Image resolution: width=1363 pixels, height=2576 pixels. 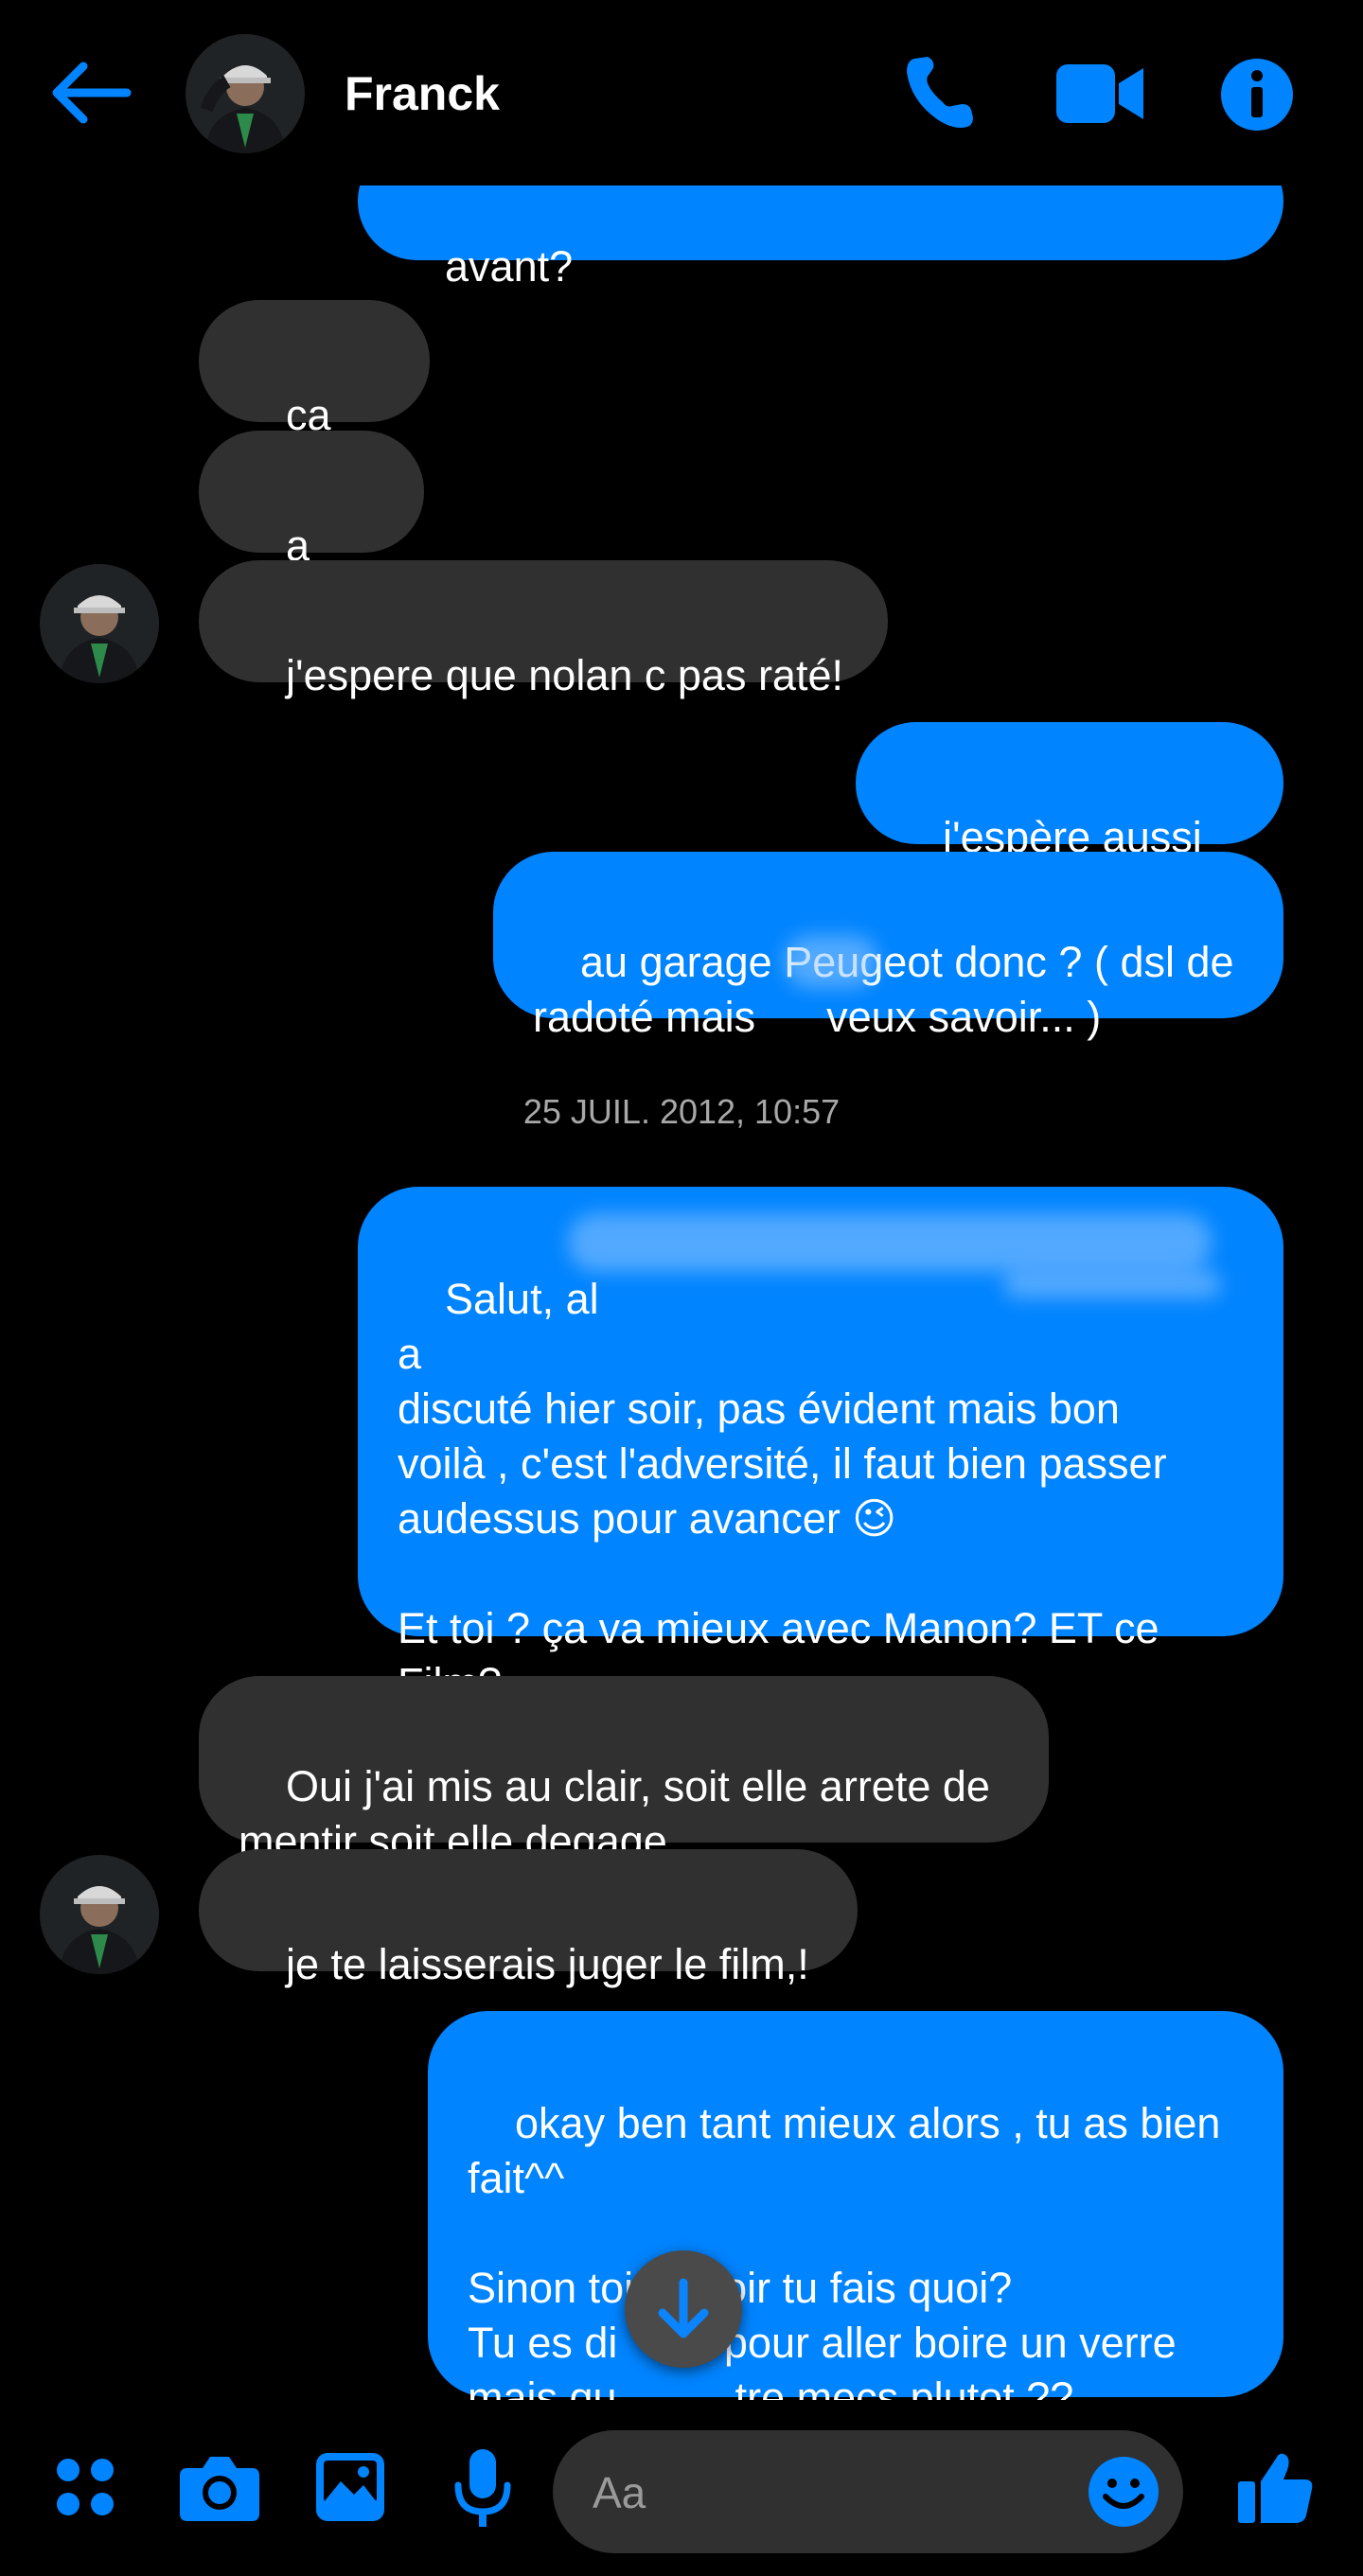 What do you see at coordinates (311, 528) in the screenshot?
I see `message-bubble-received: a toute` at bounding box center [311, 528].